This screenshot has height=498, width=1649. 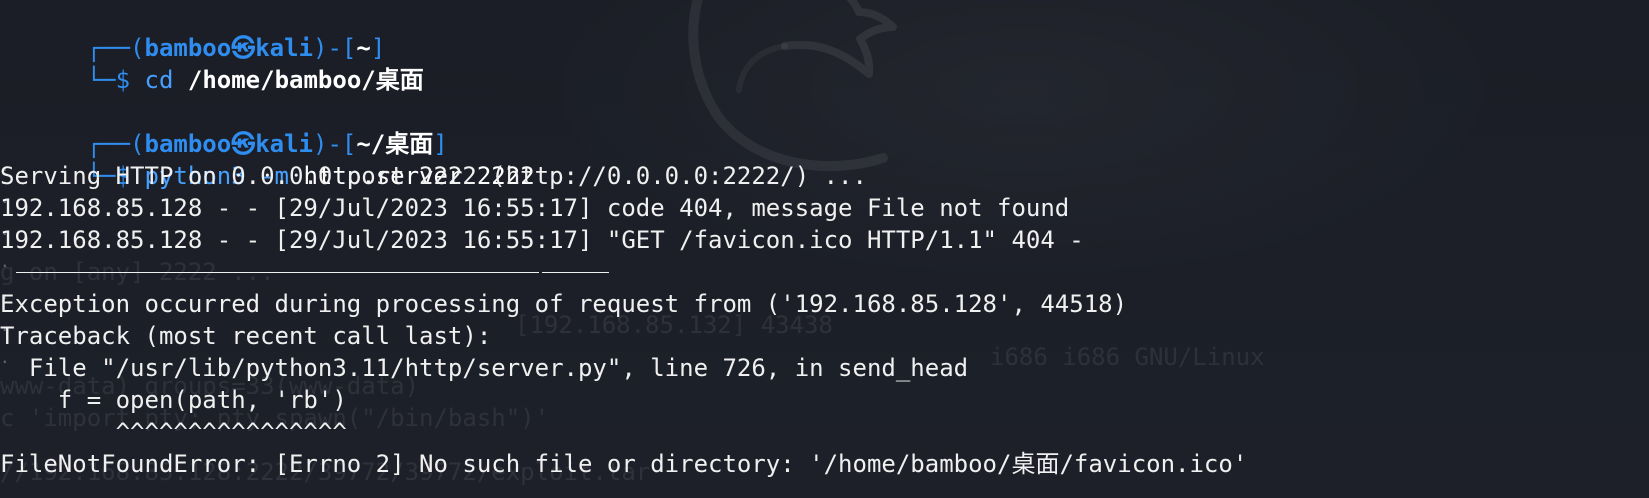 I want to click on prompt-box-bottom: └─, so click(x=101, y=80).